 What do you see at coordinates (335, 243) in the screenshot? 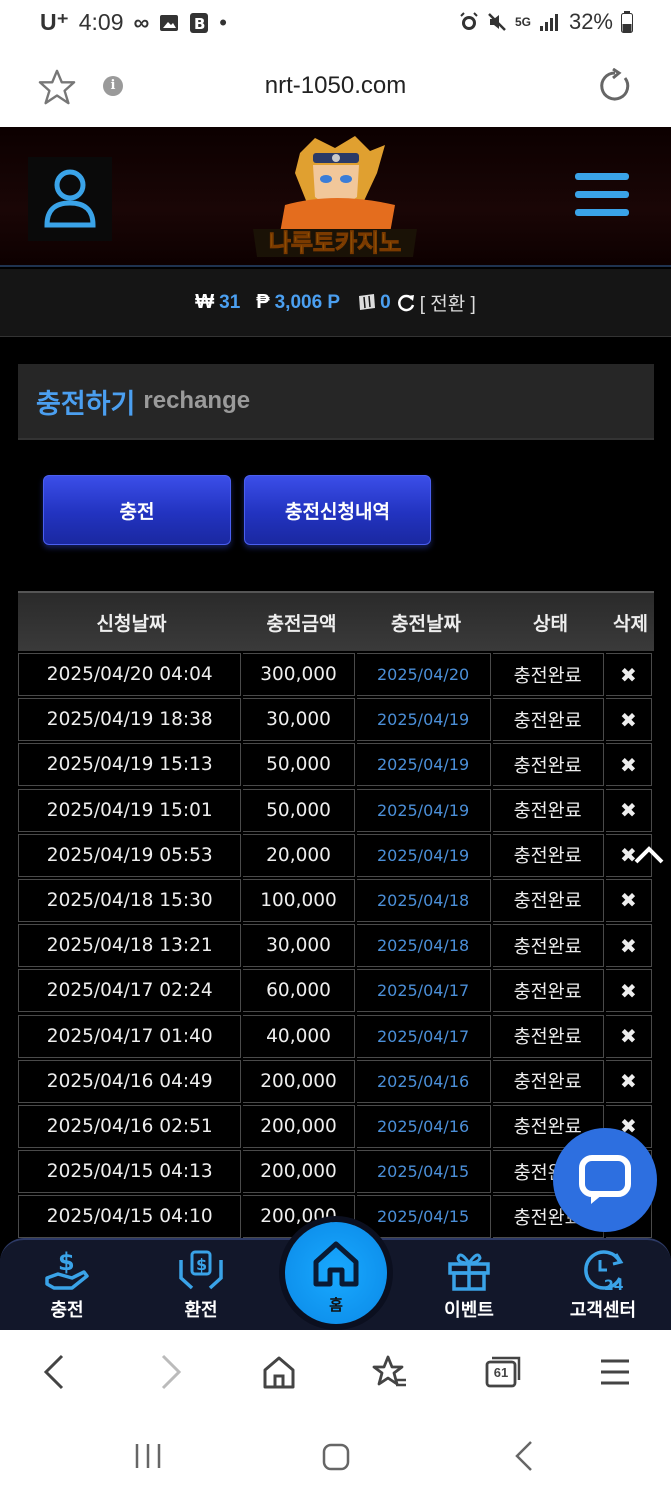
I see `logo-text: 나루토카지노` at bounding box center [335, 243].